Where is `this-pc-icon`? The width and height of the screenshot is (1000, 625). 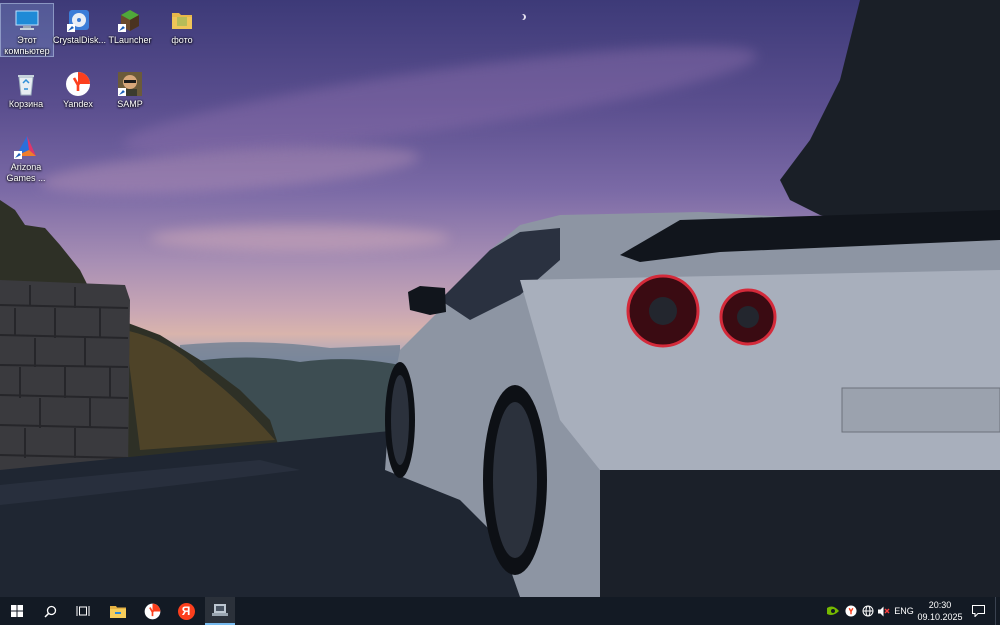
this-pc-icon is located at coordinates (27, 20).